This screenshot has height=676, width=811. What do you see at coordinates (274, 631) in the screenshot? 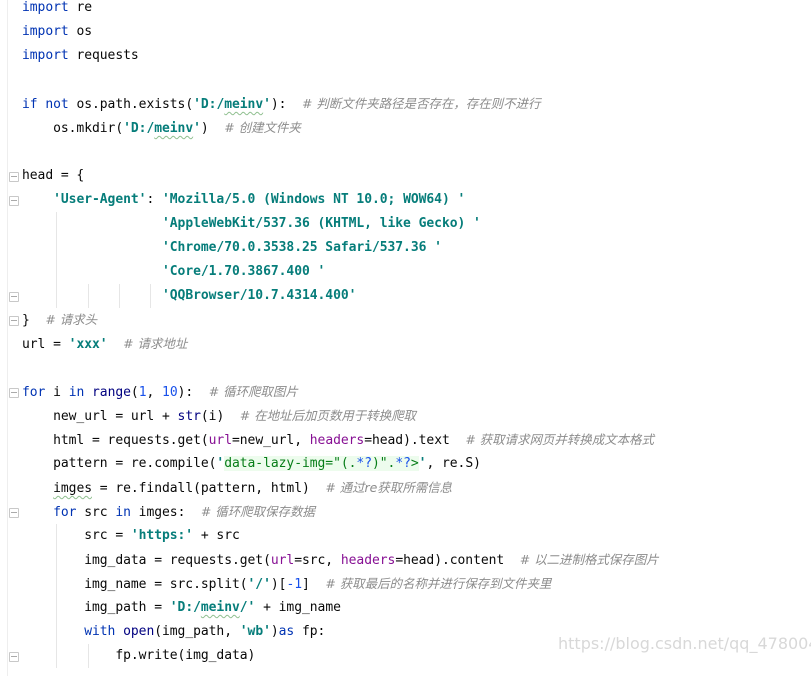
I see `code-text: )` at bounding box center [274, 631].